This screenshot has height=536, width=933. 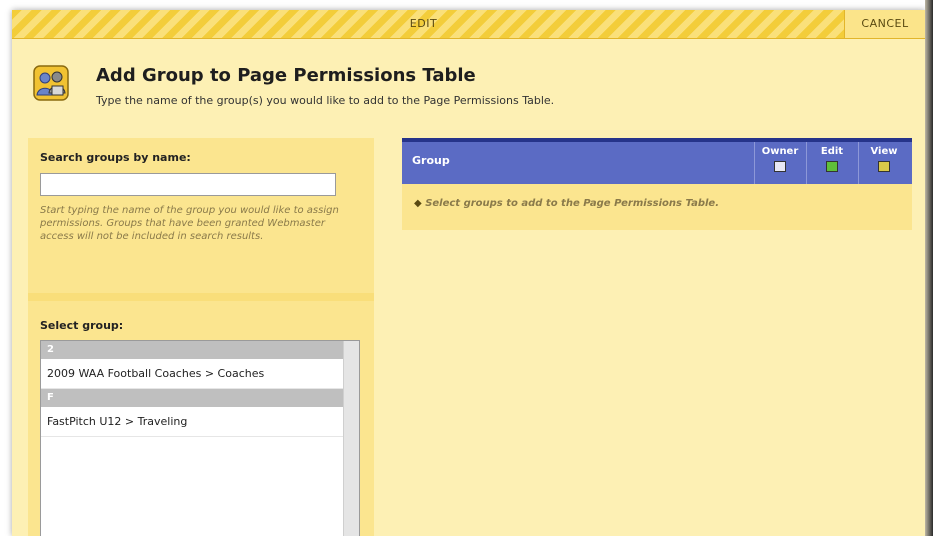 What do you see at coordinates (468, 24) in the screenshot?
I see `top-bar: EDIT CANCEL` at bounding box center [468, 24].